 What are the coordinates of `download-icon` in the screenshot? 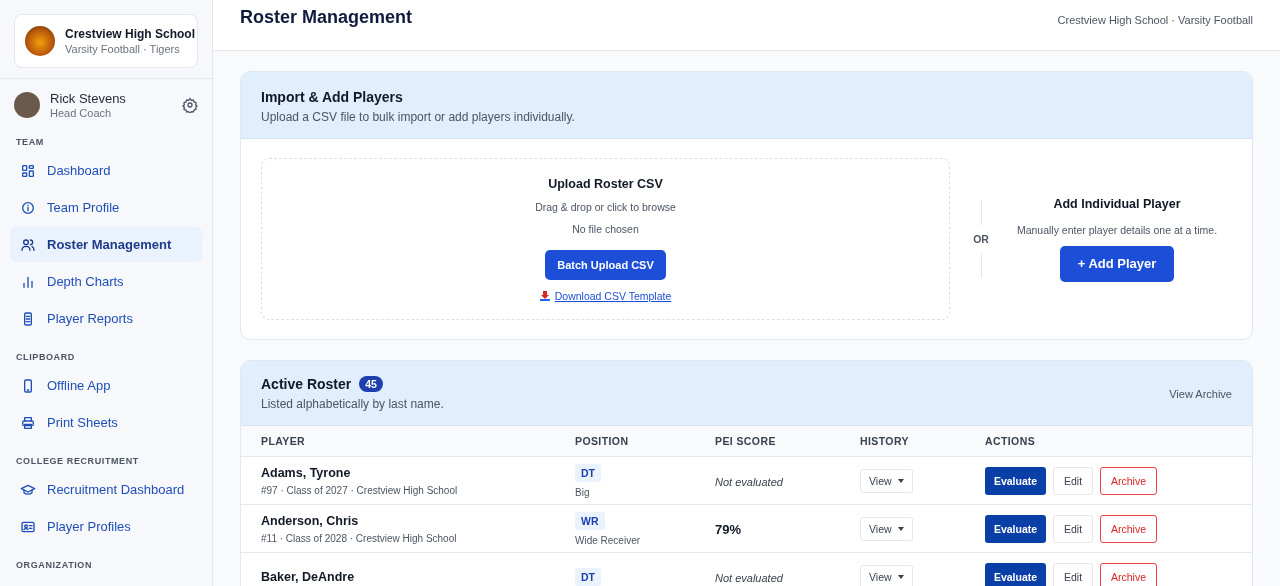 It's located at (544, 295).